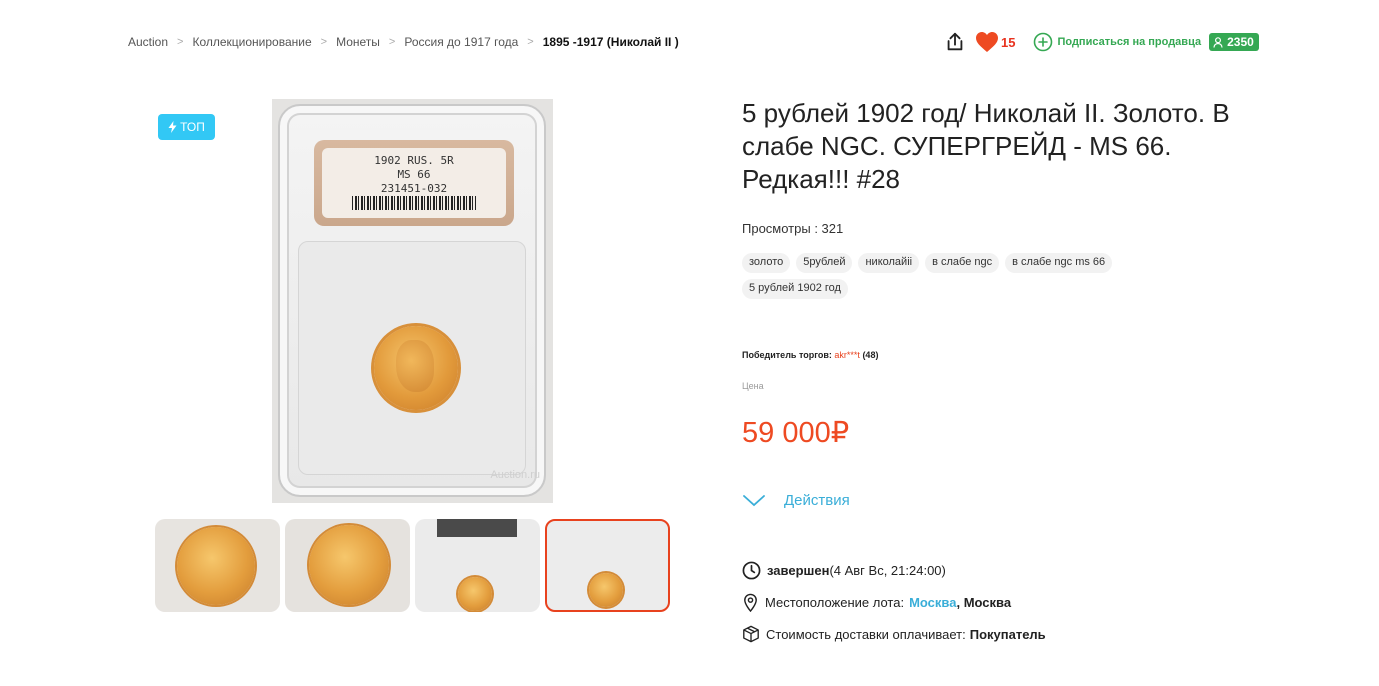 This screenshot has width=1379, height=686. Describe the element at coordinates (172, 127) in the screenshot. I see `lightning-icon` at that location.